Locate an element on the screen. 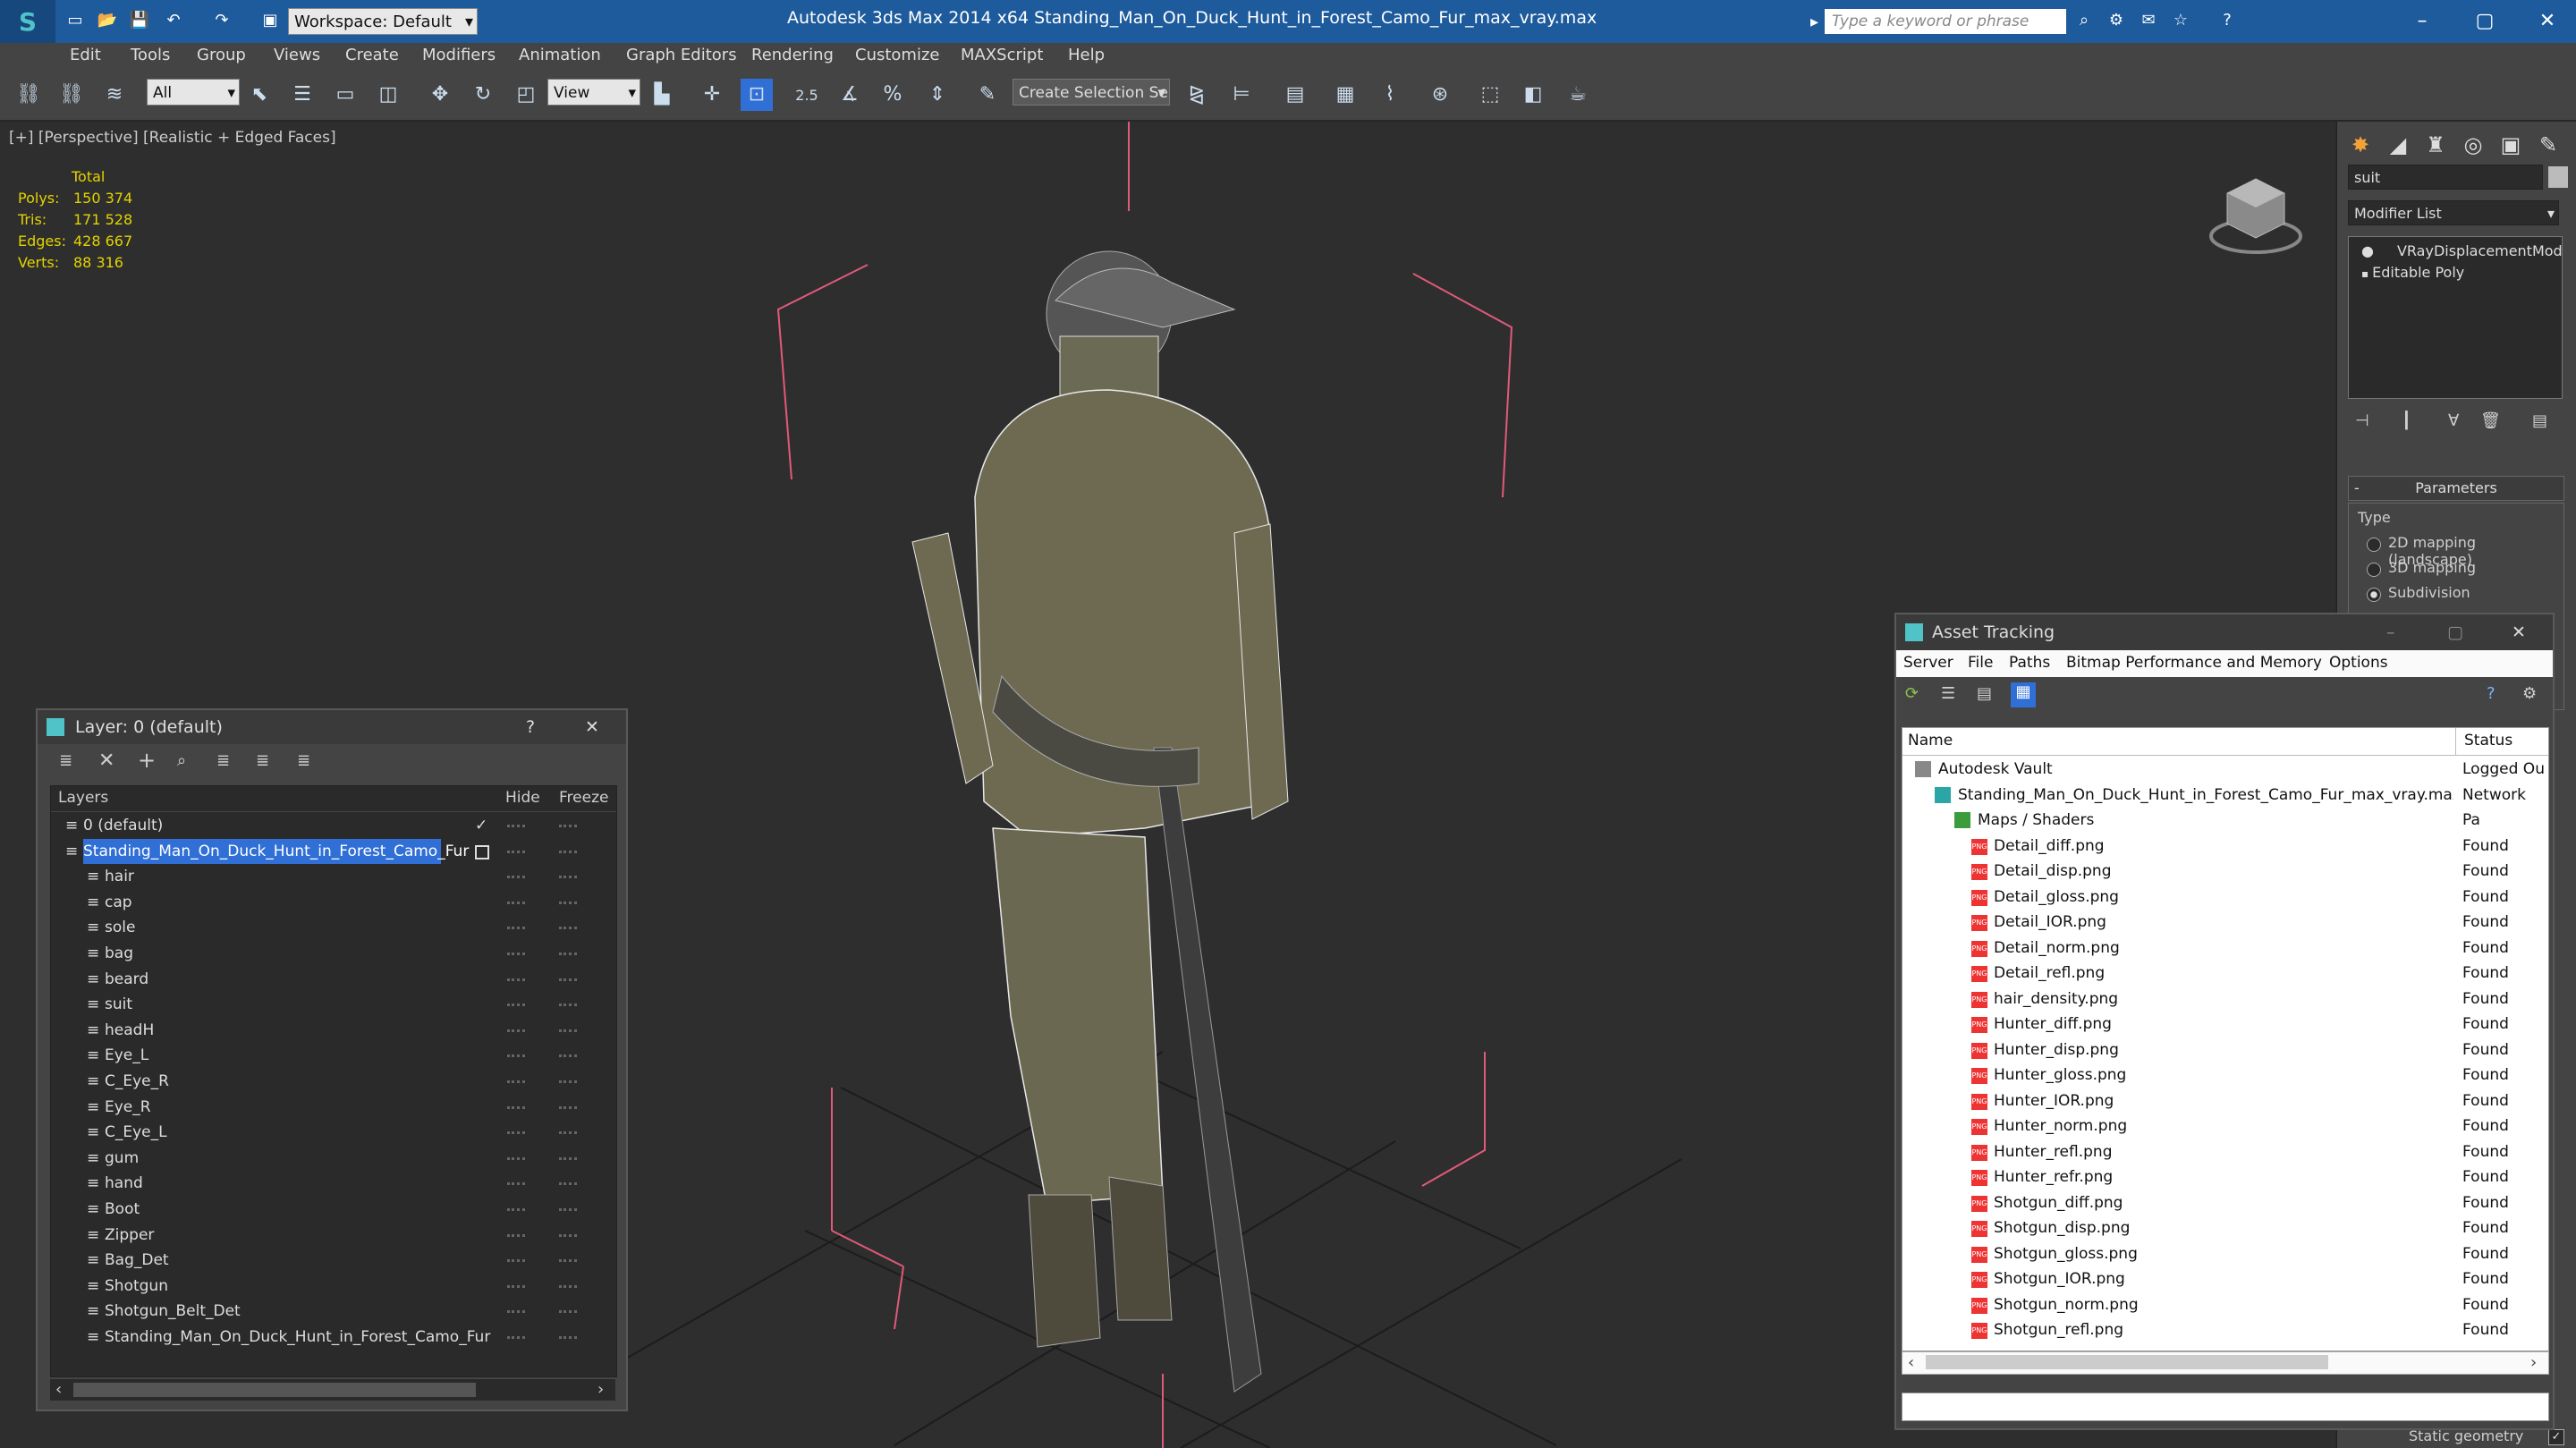 The height and width of the screenshot is (1448, 2576). help-icon: ? is located at coordinates (530, 727).